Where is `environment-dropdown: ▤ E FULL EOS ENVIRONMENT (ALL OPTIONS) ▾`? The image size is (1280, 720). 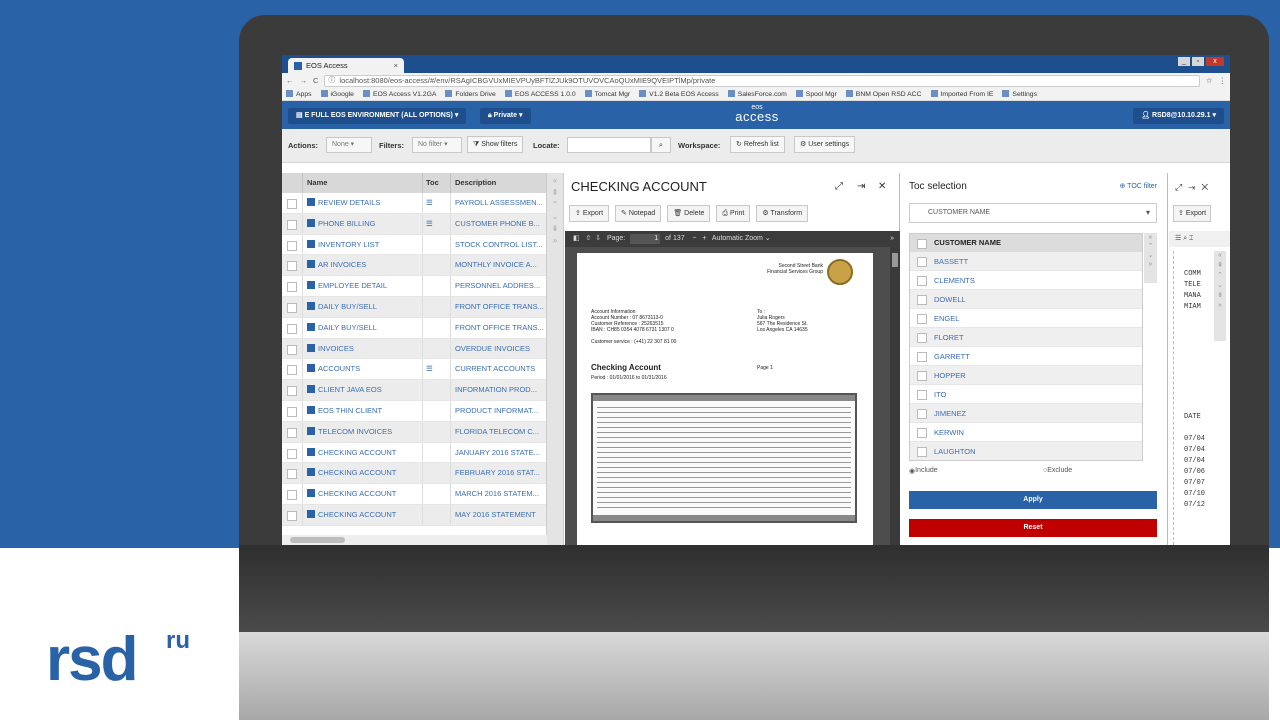 environment-dropdown: ▤ E FULL EOS ENVIRONMENT (ALL OPTIONS) ▾ is located at coordinates (377, 116).